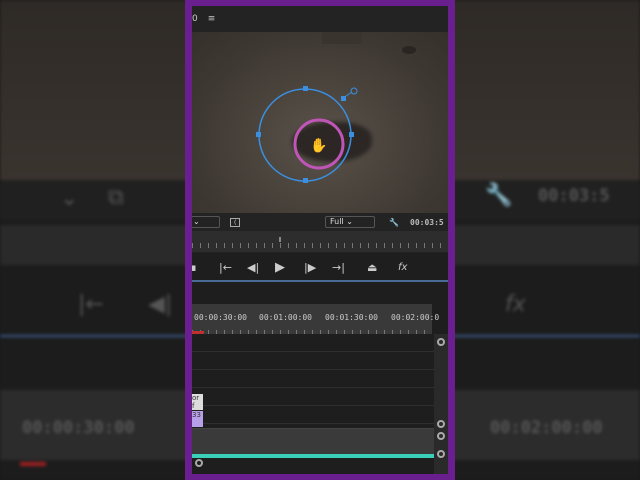 Image resolution: width=640 pixels, height=480 pixels. Describe the element at coordinates (197, 419) in the screenshot. I see `clip: 33` at that location.